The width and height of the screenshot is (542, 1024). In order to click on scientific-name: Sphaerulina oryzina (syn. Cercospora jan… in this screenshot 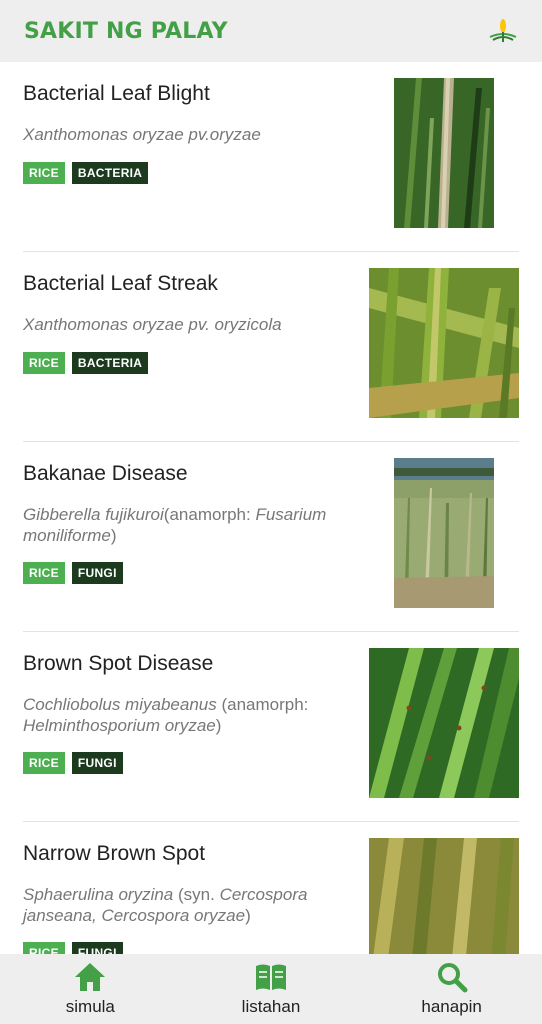, I will do `click(165, 905)`.